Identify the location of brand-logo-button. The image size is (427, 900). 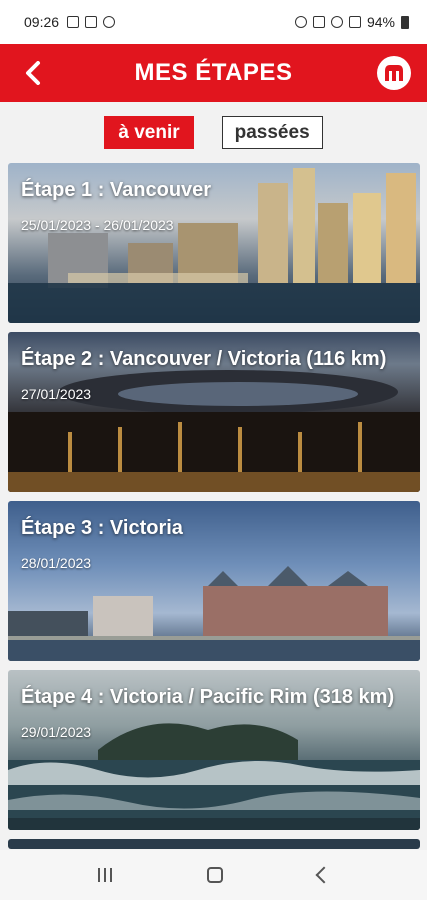
(394, 73).